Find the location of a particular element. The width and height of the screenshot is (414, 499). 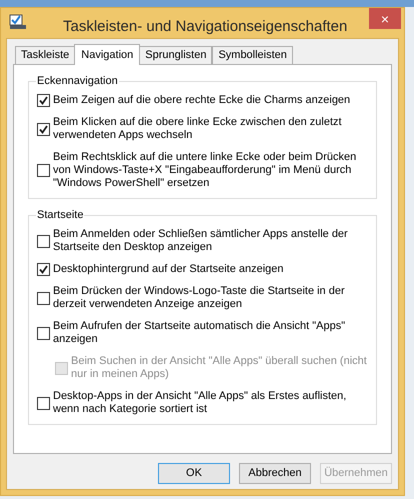

dialog-button: OK is located at coordinates (194, 473).